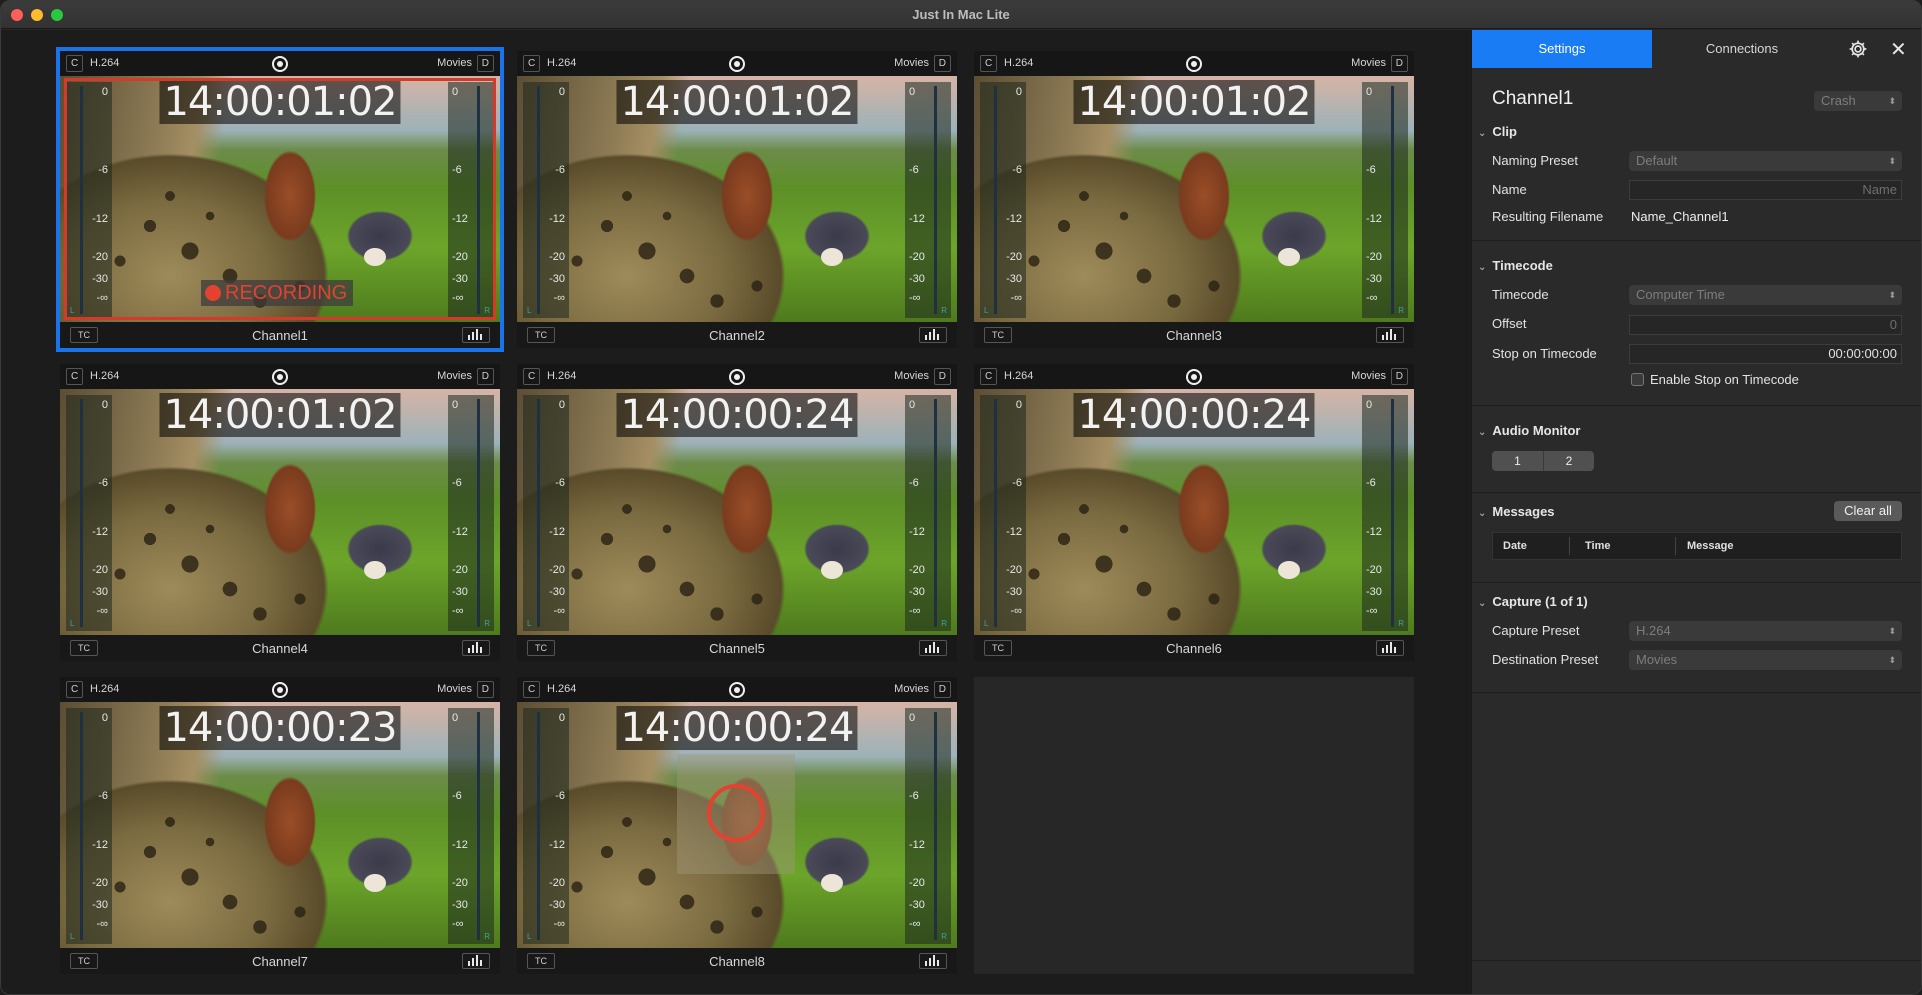  I want to click on section-capture: ⌄ Capture (1 of 1), so click(1533, 601).